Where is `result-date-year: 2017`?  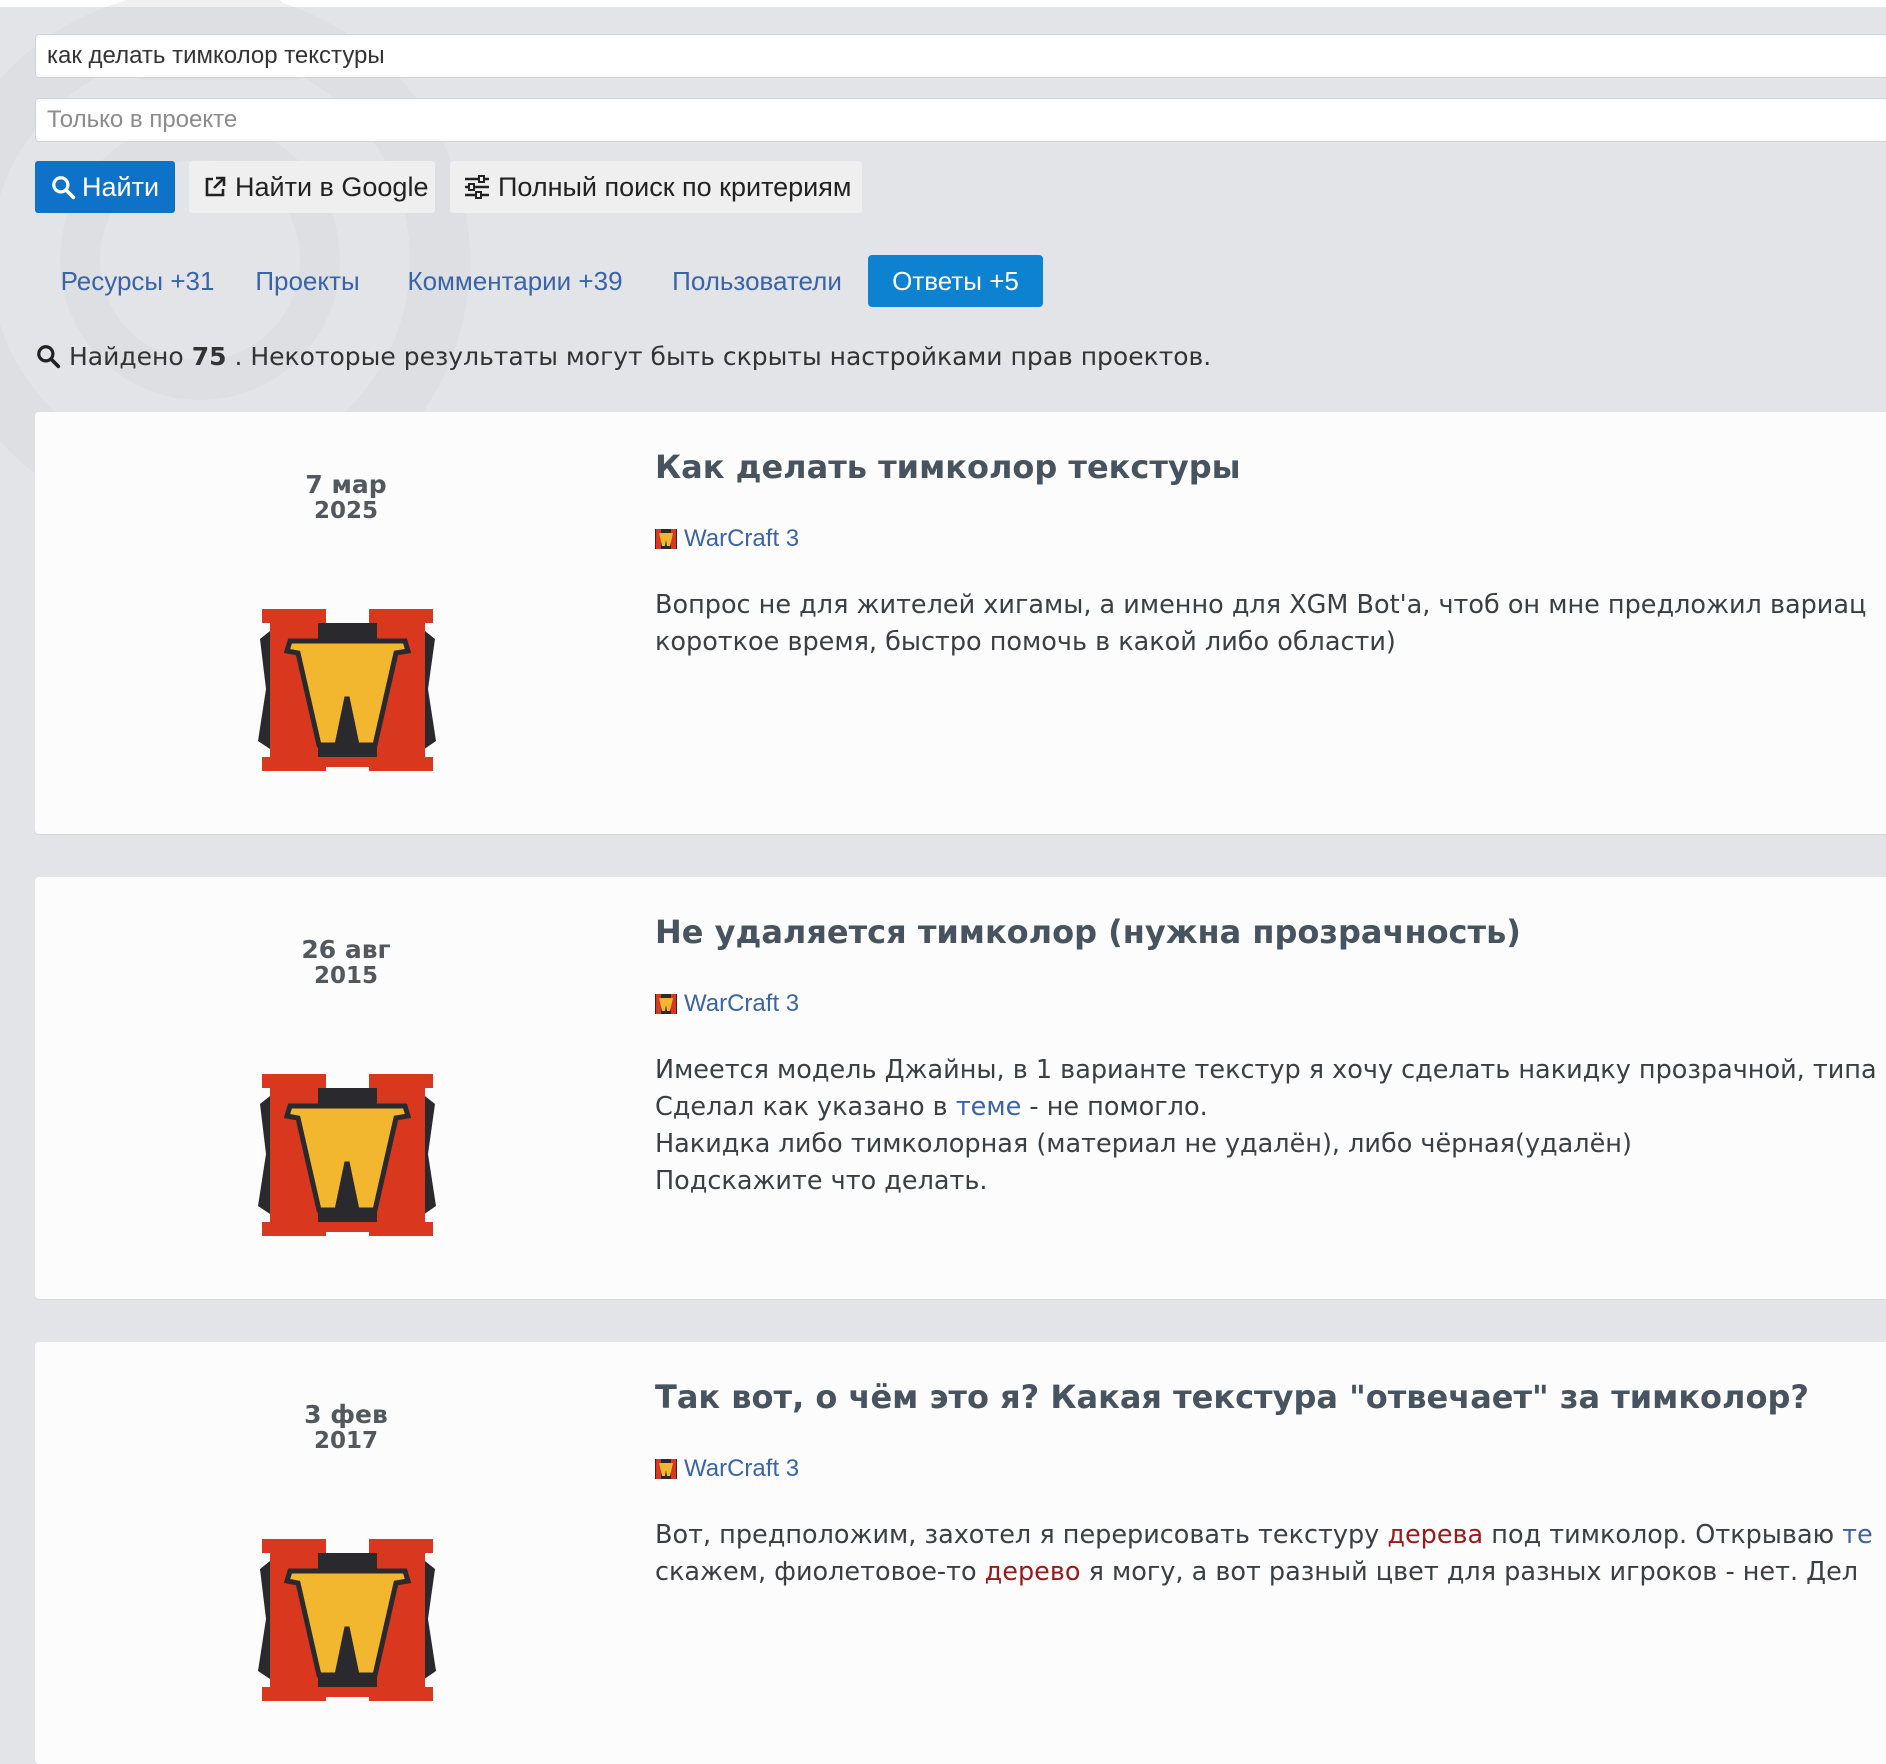 result-date-year: 2017 is located at coordinates (345, 1441).